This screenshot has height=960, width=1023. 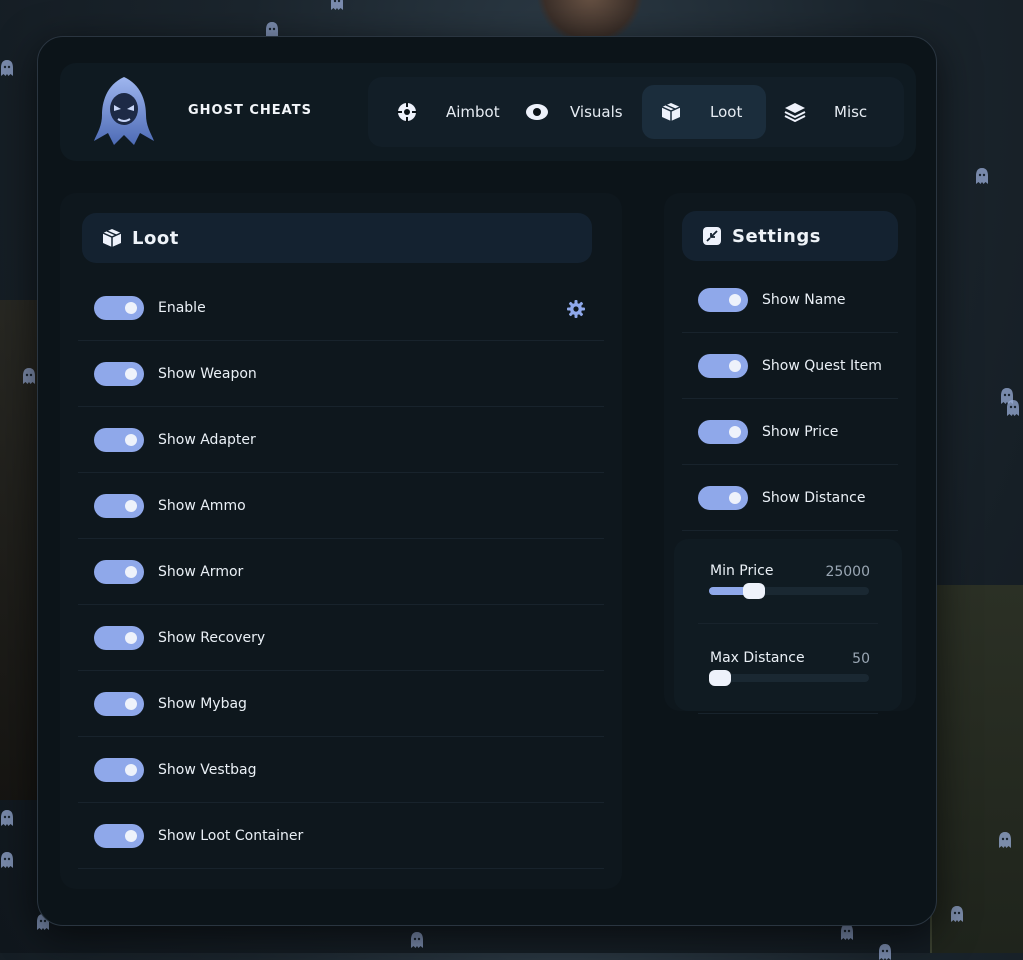 I want to click on min-price-slider-thumb, so click(x=754, y=591).